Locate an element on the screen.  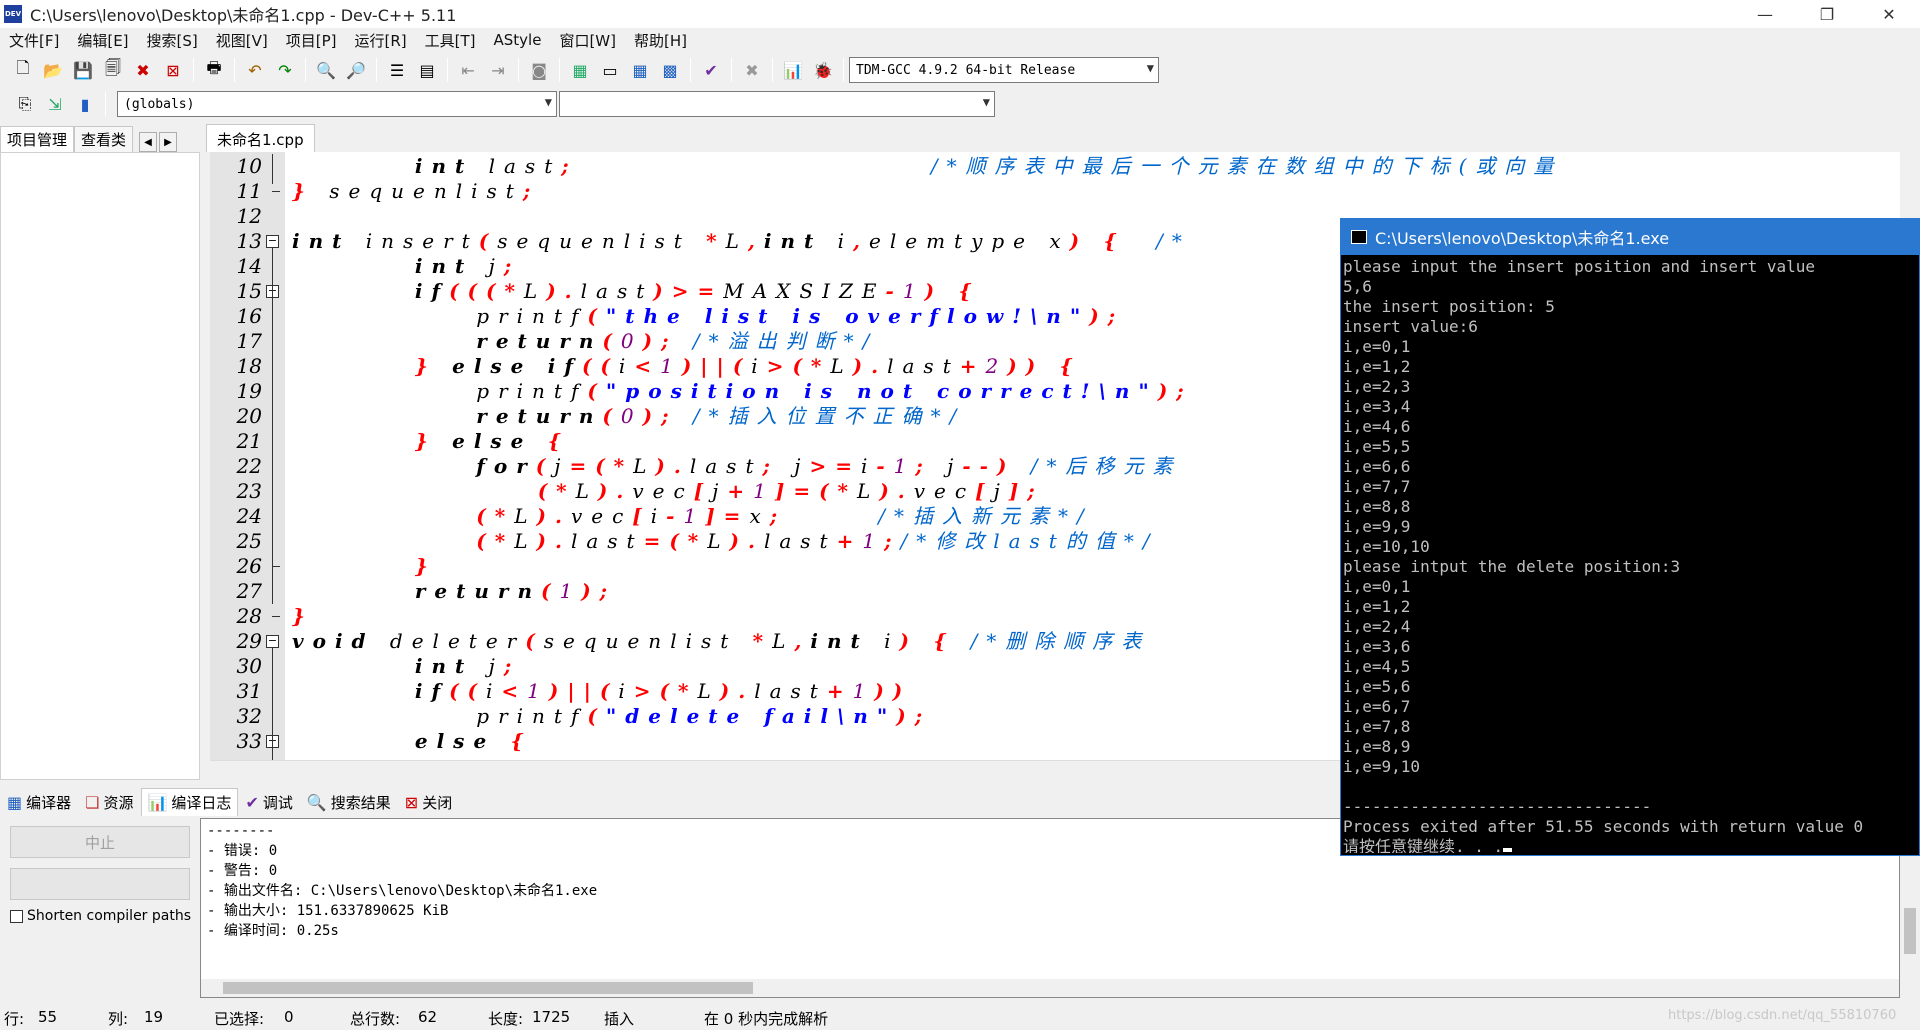
tab-search-results: 🔍 搜索结果 is located at coordinates (349, 802).